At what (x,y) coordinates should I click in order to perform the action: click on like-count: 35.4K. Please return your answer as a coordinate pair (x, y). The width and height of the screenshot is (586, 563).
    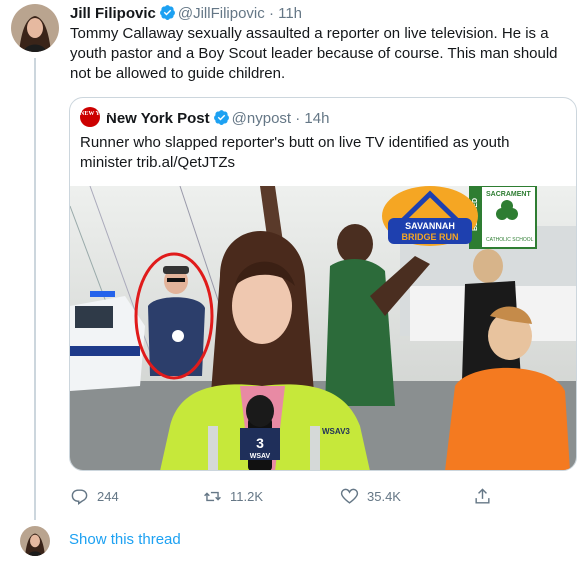
    Looking at the image, I should click on (384, 496).